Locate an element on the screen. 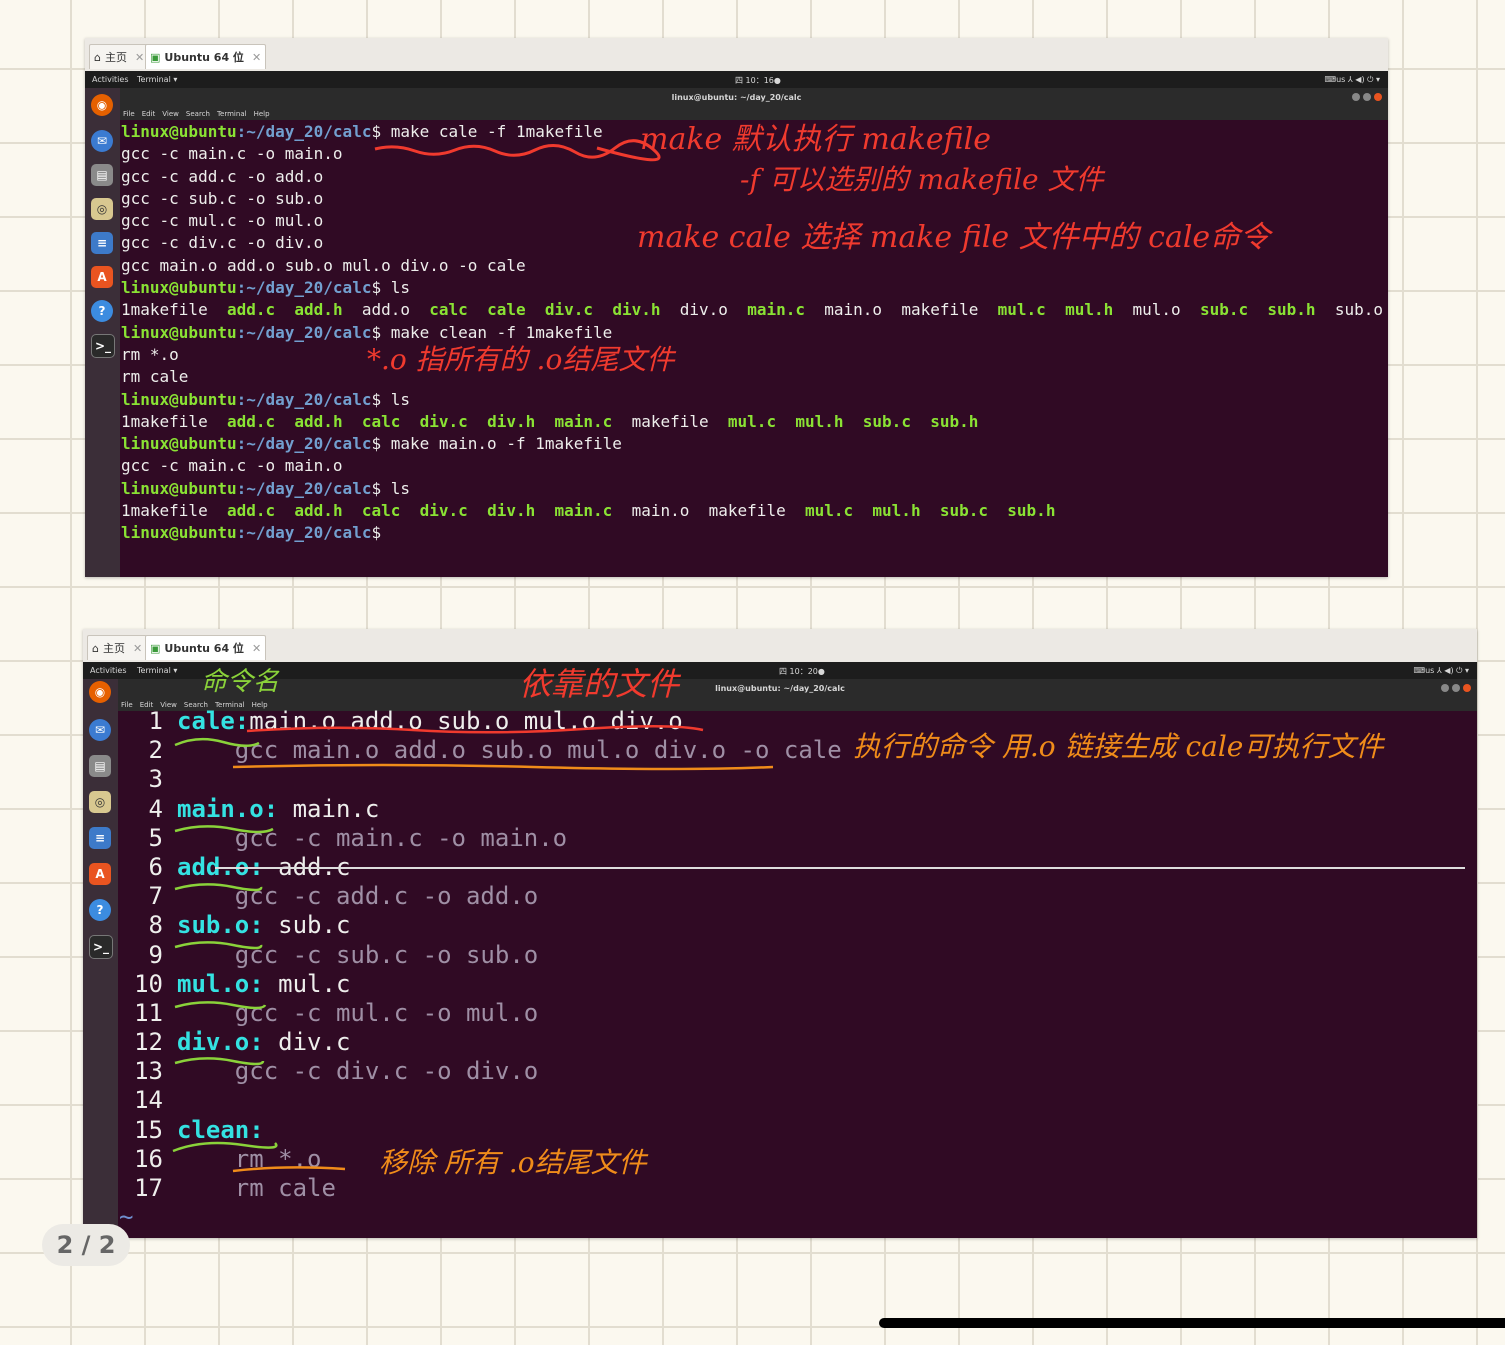  recipe-command: gcc -c div.c -o div.o is located at coordinates (358, 1071).